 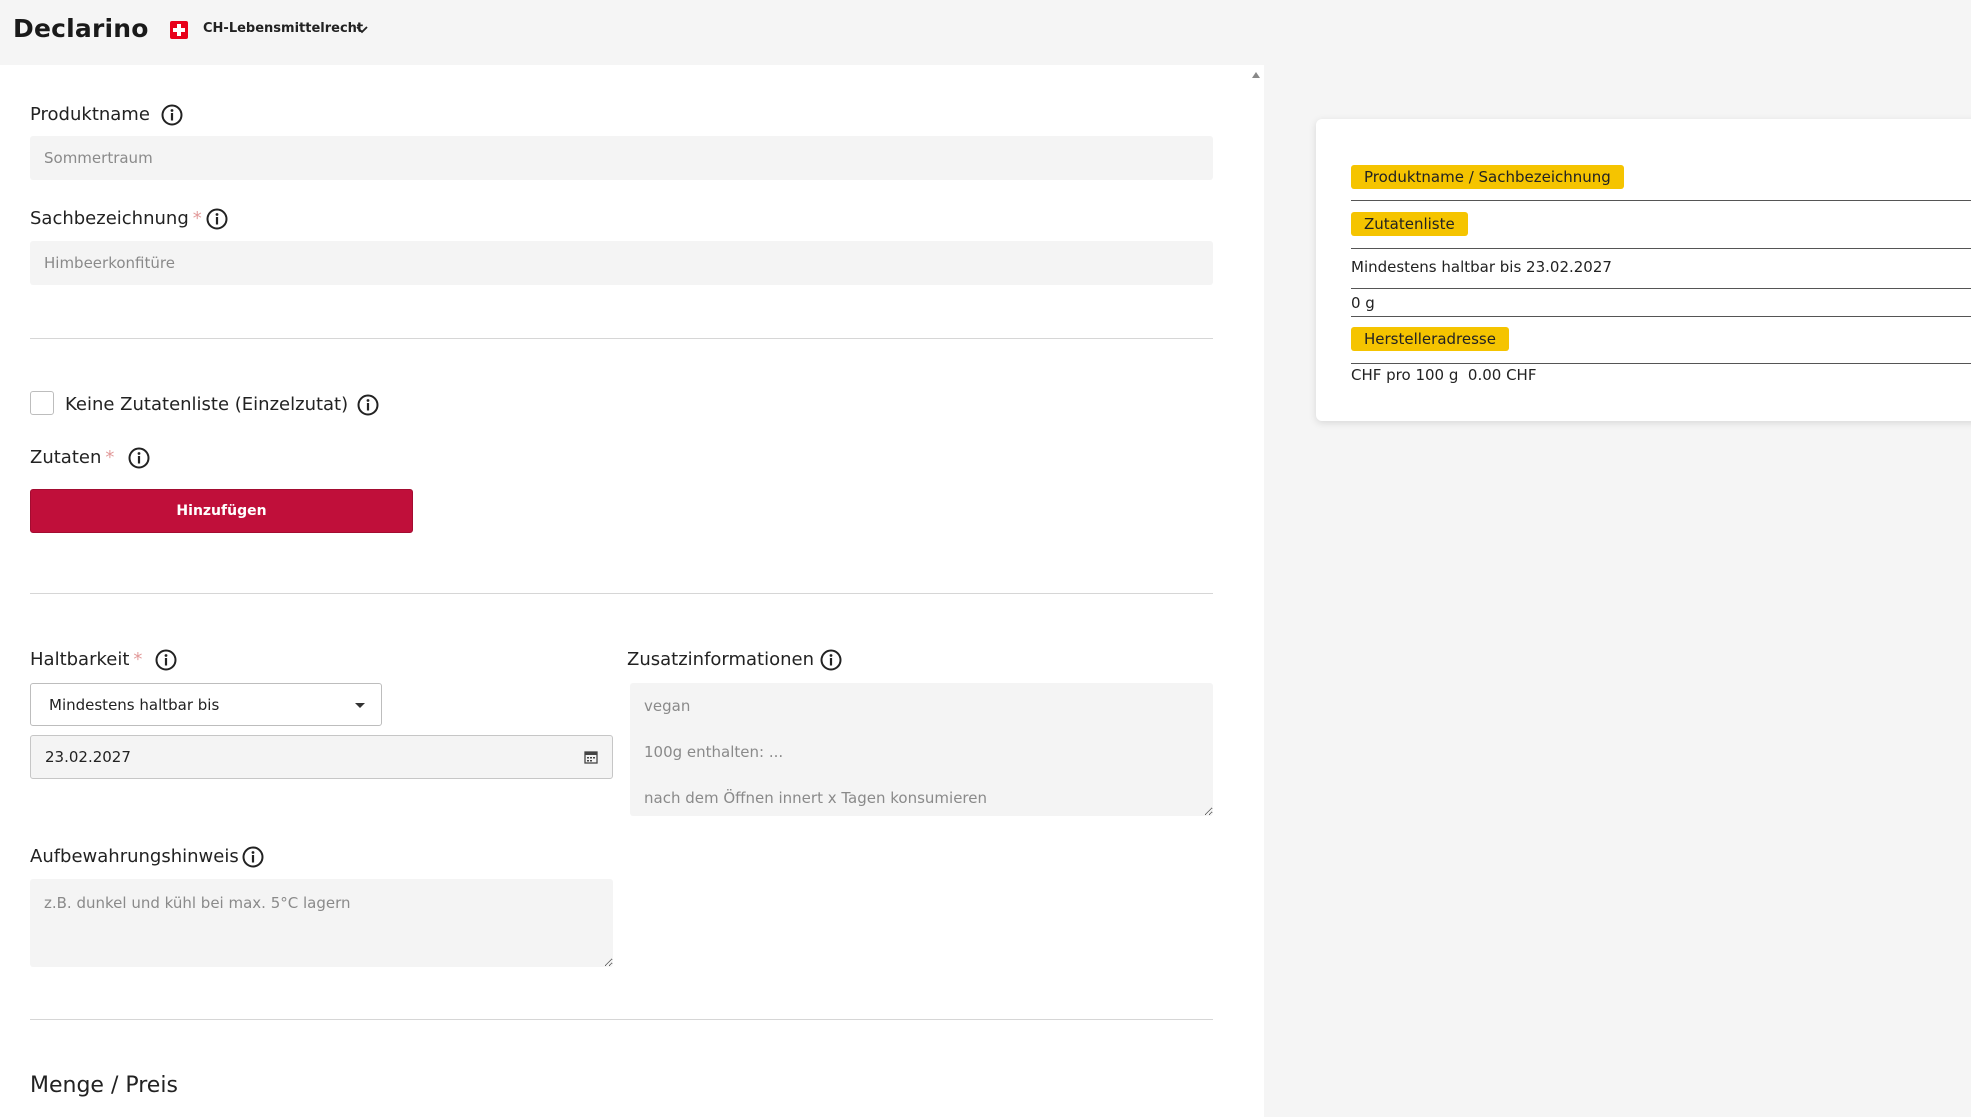 What do you see at coordinates (1481, 267) in the screenshot?
I see `preview-haltbarkeit: Mindestens haltbar bis 23.02.2027` at bounding box center [1481, 267].